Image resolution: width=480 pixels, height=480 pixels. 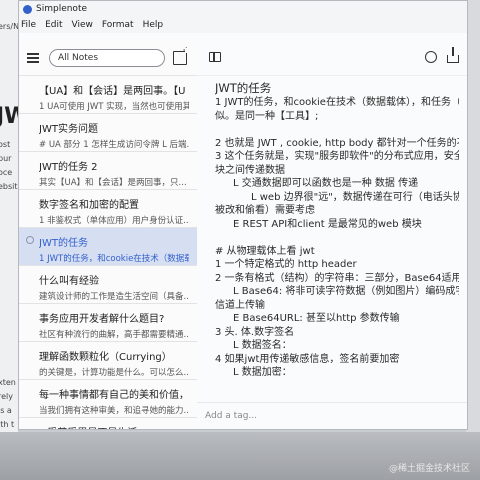 What do you see at coordinates (267, 116) in the screenshot?
I see `editor-line: 似。是同一种【工具】;` at bounding box center [267, 116].